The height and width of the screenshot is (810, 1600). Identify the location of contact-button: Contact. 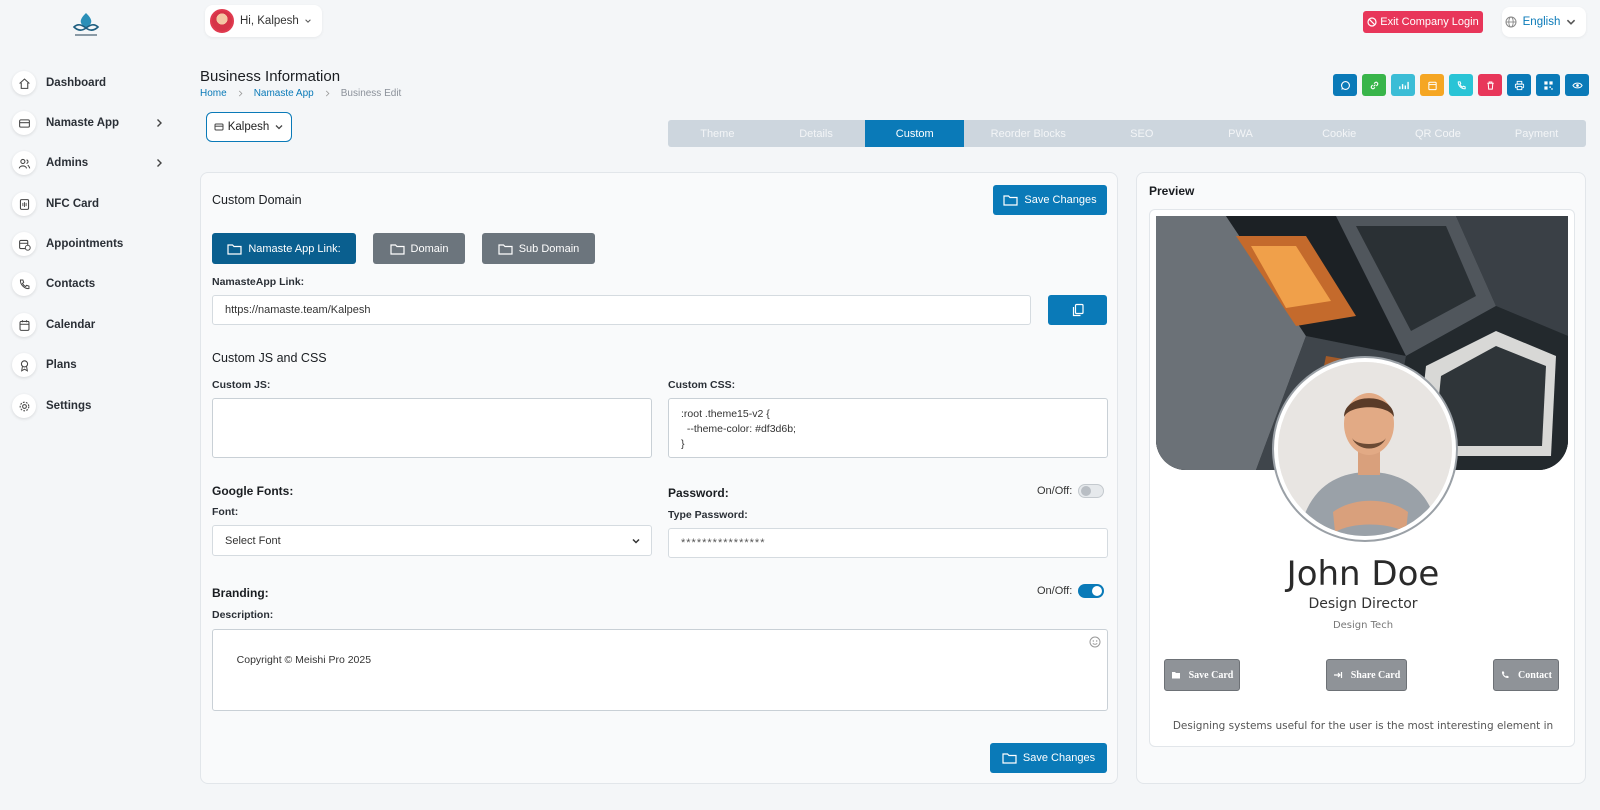
(1526, 675).